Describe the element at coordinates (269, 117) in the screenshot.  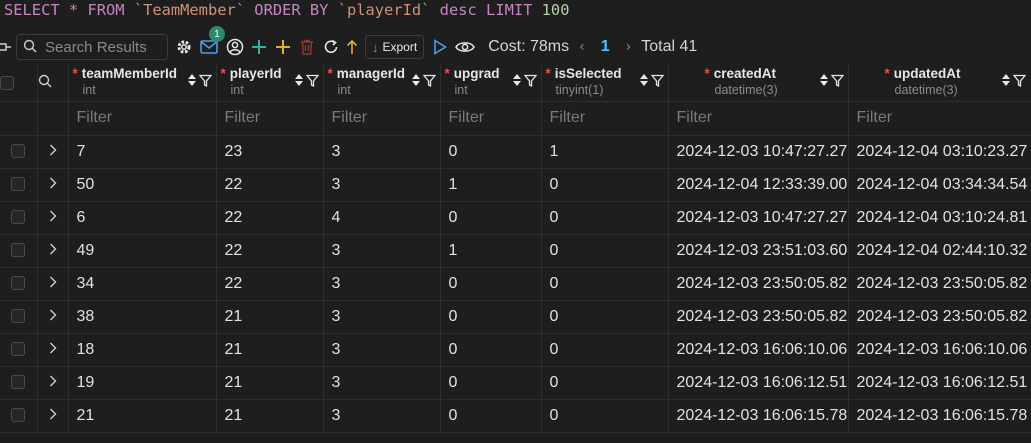
I see `filter-input-playerid` at that location.